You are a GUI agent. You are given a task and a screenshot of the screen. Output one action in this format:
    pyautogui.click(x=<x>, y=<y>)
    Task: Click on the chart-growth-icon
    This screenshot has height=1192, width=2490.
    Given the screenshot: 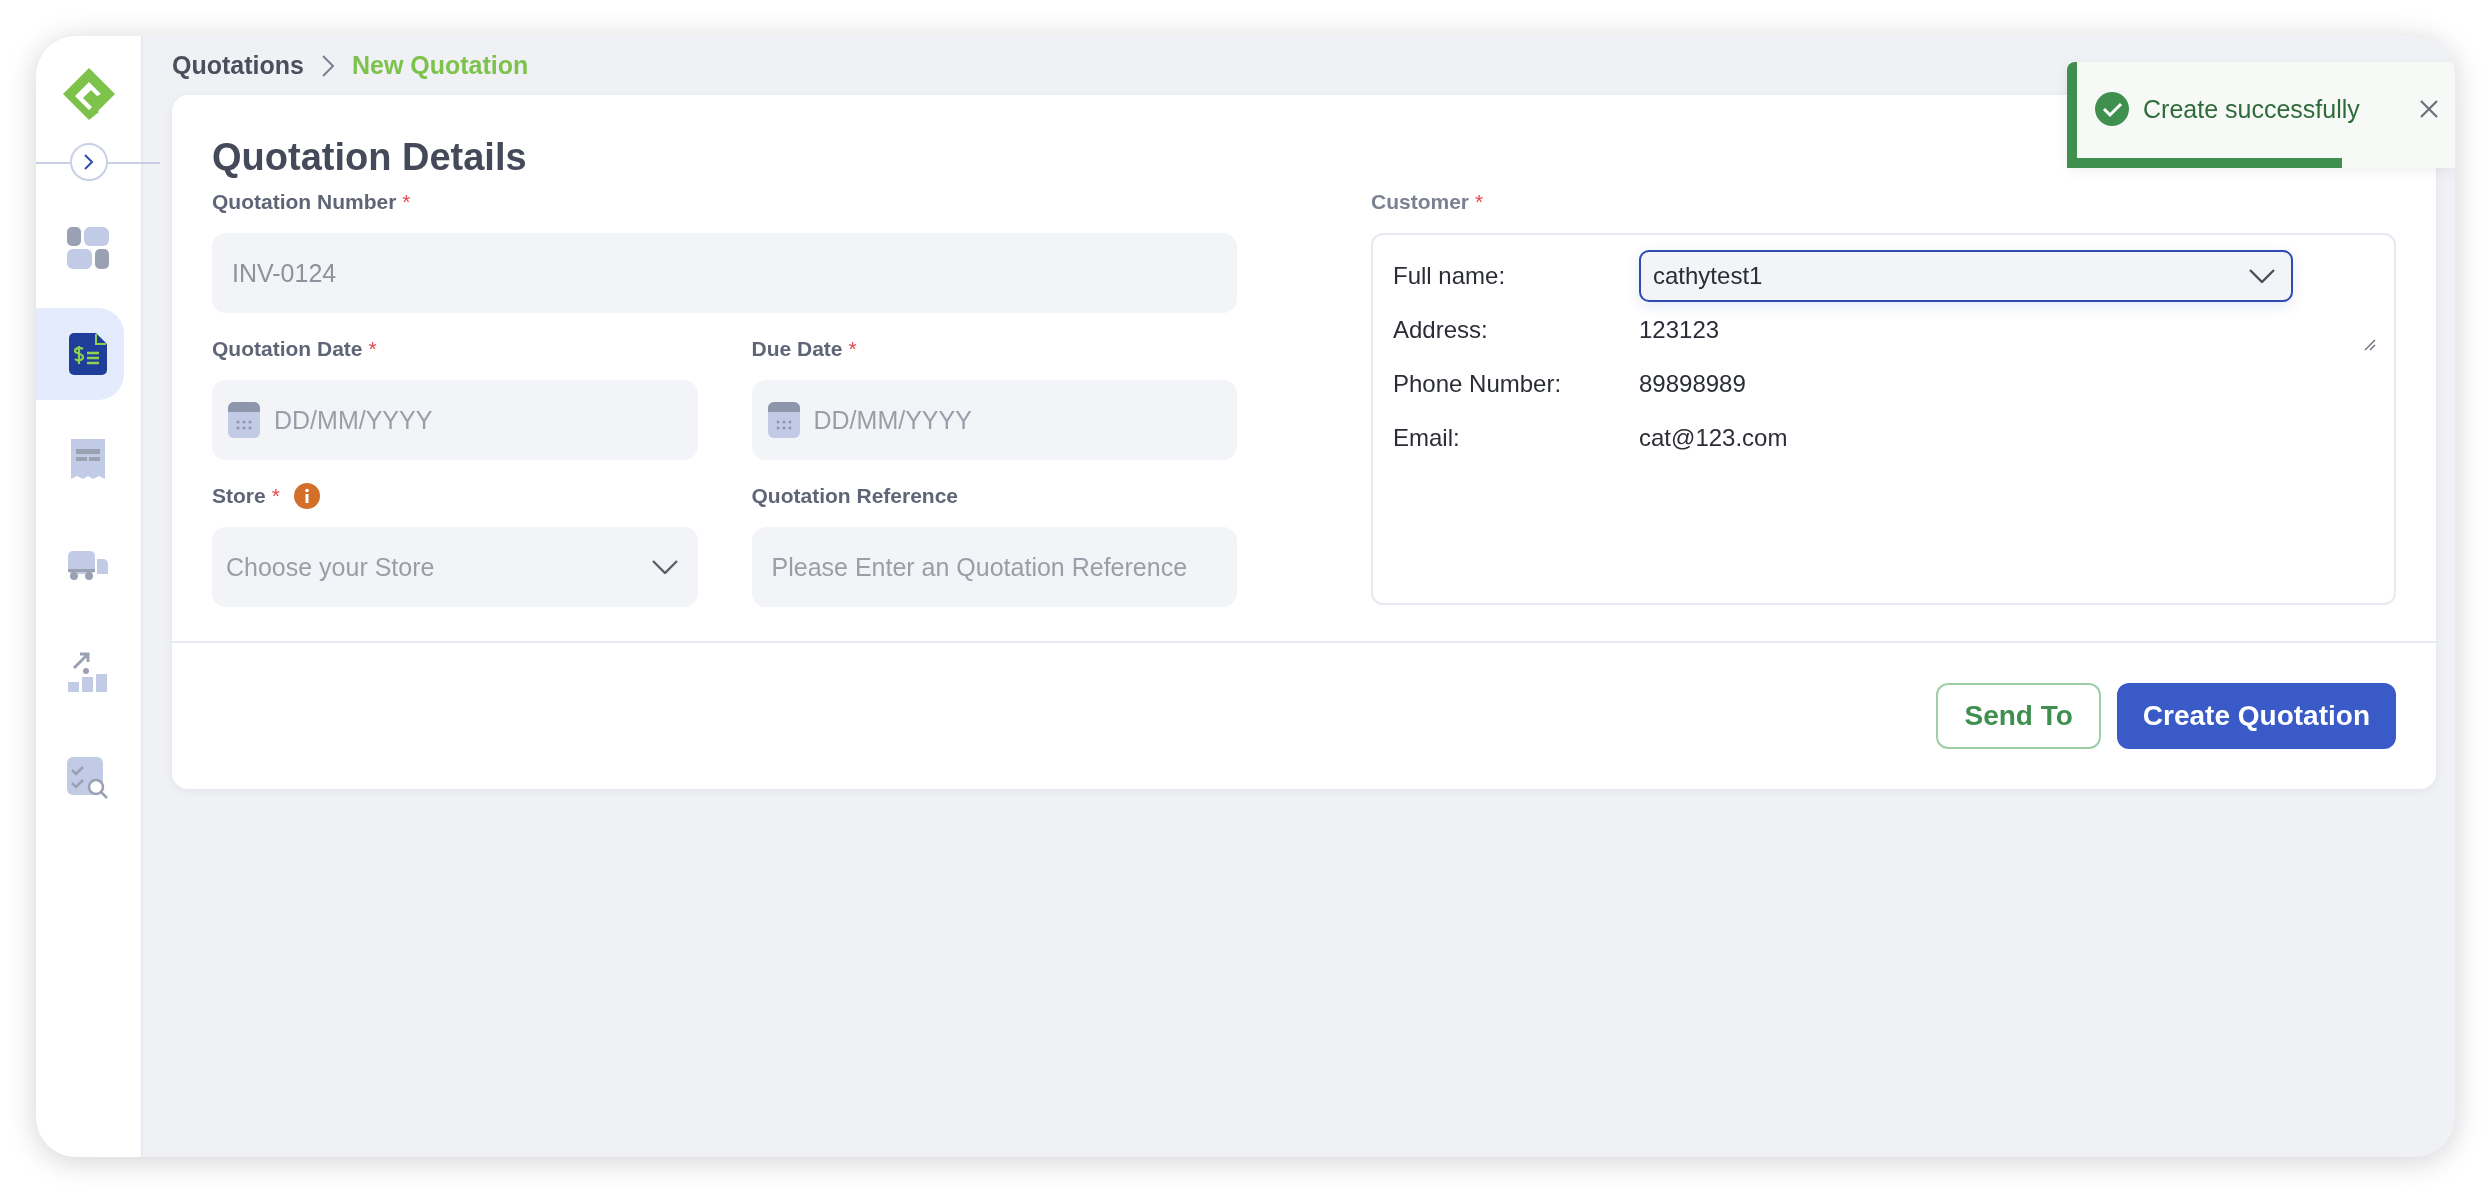 What is the action you would take?
    pyautogui.click(x=88, y=672)
    